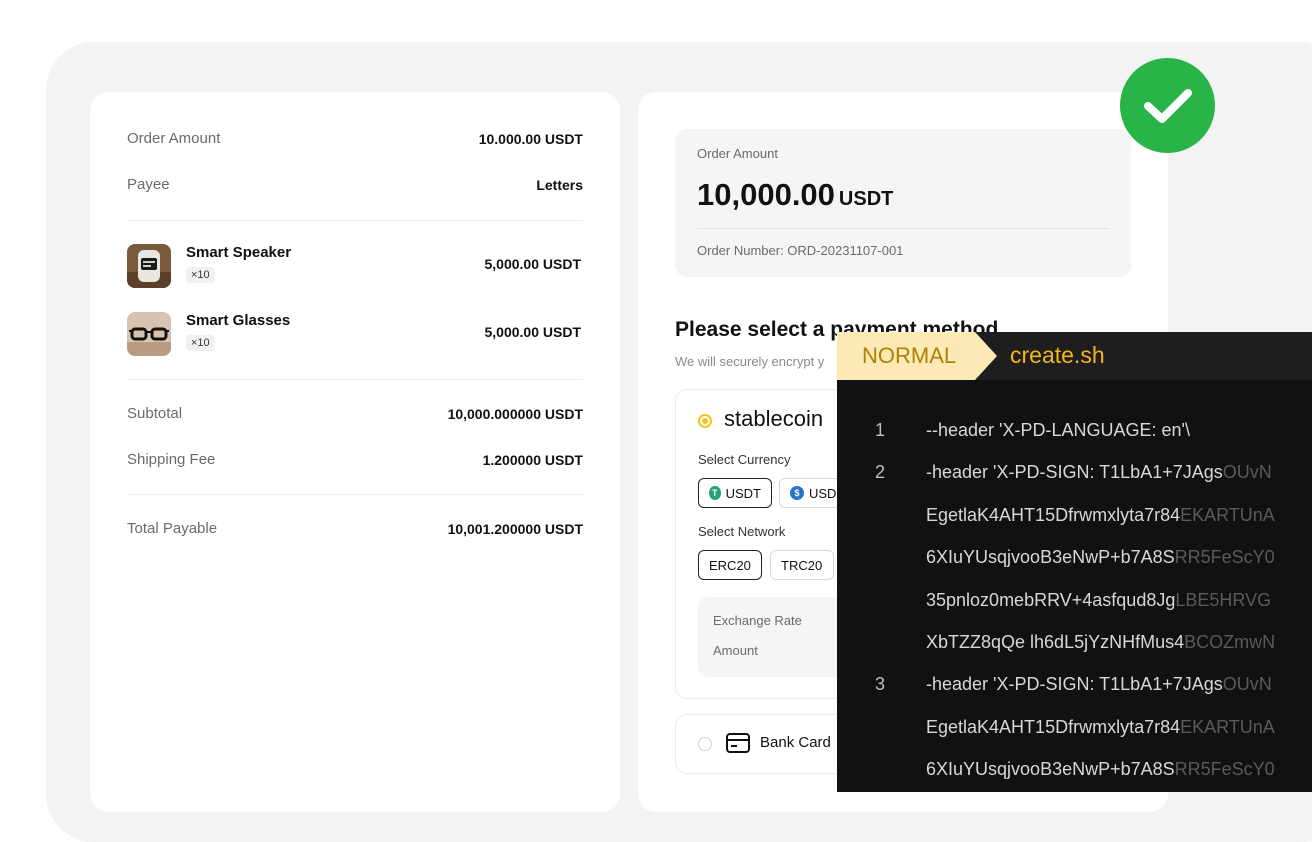  I want to click on total-value: 10,001.200000 USDT, so click(515, 528).